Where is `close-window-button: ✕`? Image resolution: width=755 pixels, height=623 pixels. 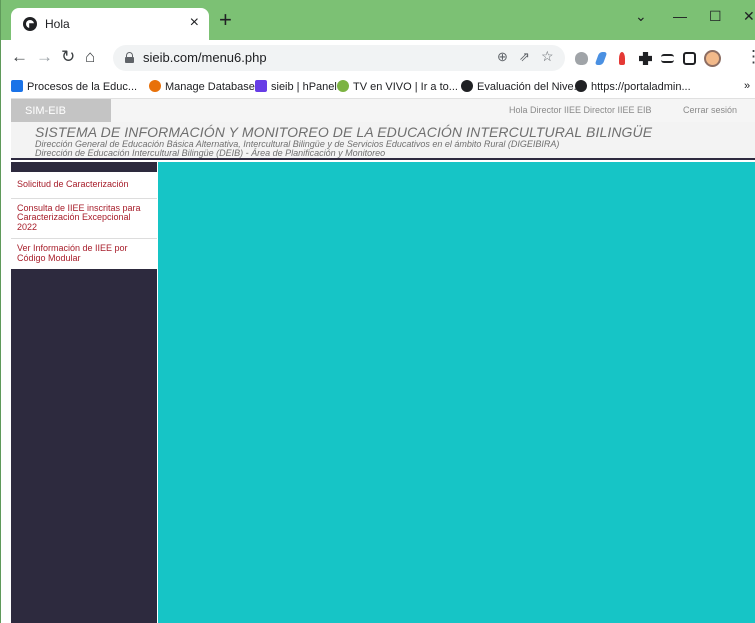
close-window-button: ✕ is located at coordinates (749, 16).